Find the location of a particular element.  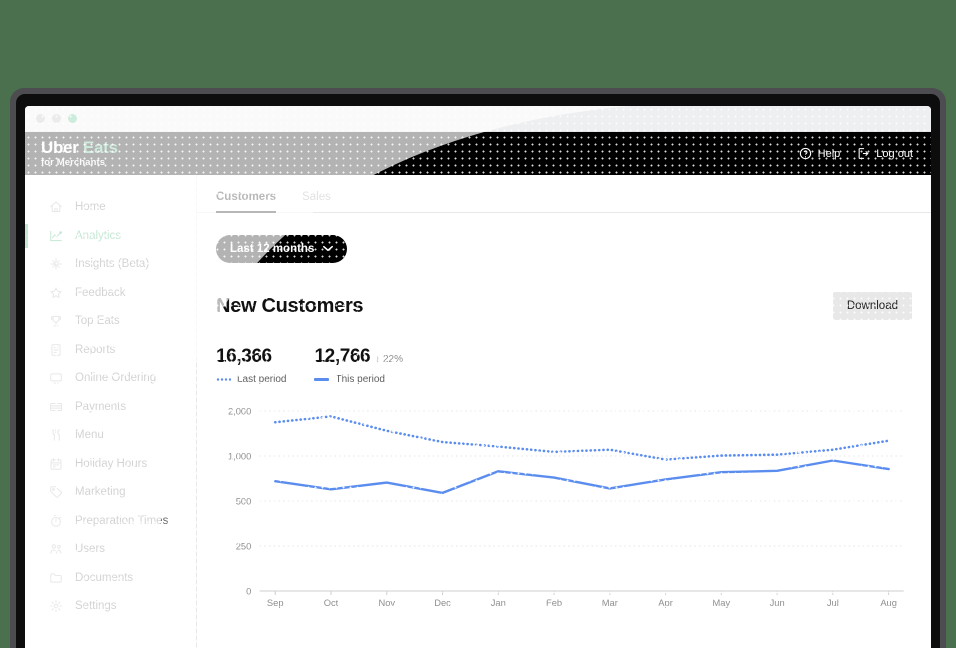

sidebar-item-label: Analytics is located at coordinates (98, 235).